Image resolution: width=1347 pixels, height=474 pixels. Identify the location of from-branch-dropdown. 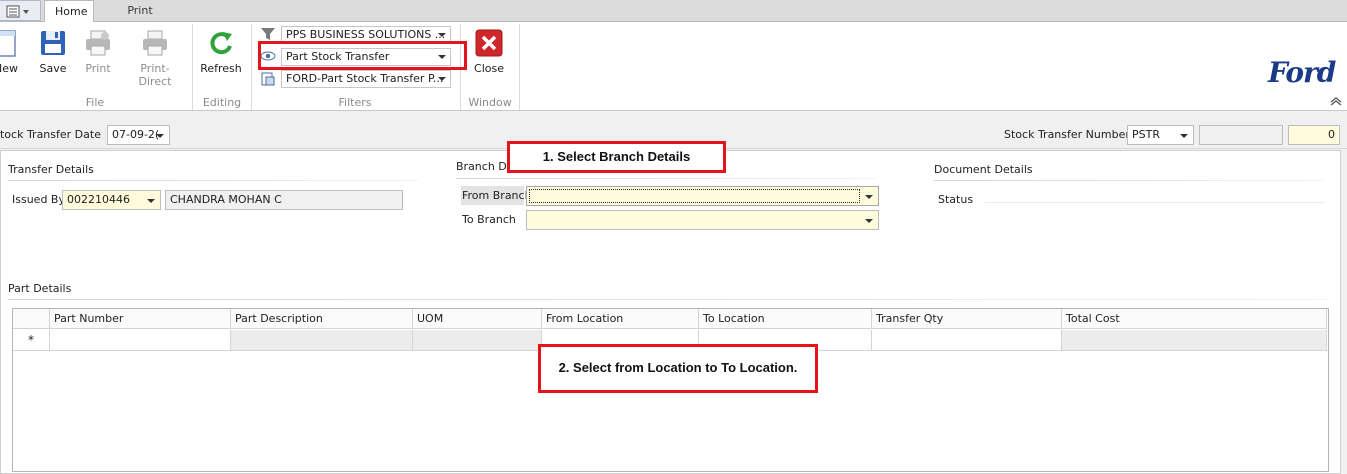
(702, 196).